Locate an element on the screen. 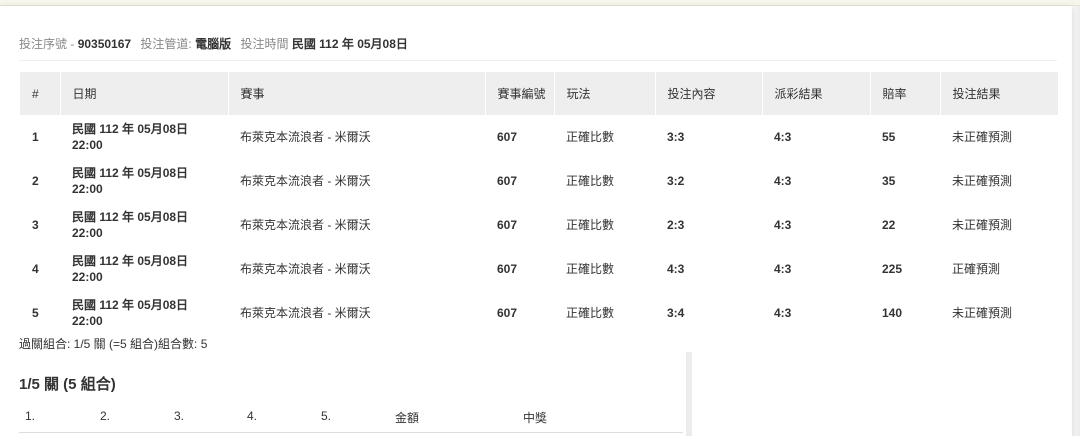 The height and width of the screenshot is (436, 1080). row-bet: 3:2 is located at coordinates (676, 181).